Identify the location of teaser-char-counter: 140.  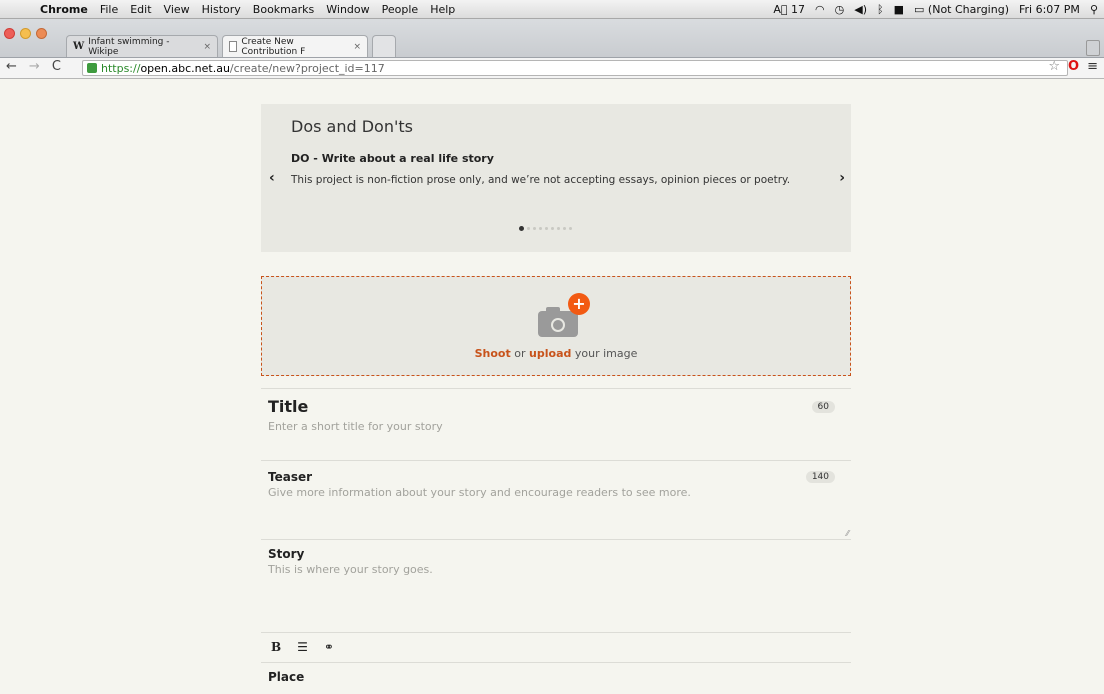
(820, 477).